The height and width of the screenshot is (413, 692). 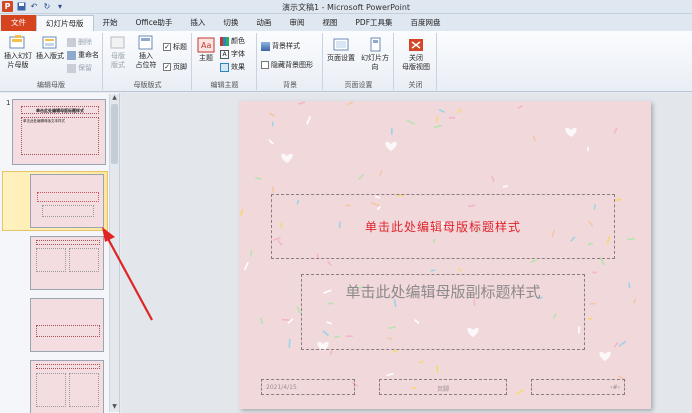 What do you see at coordinates (296, 23) in the screenshot?
I see `tab-7: 审阅` at bounding box center [296, 23].